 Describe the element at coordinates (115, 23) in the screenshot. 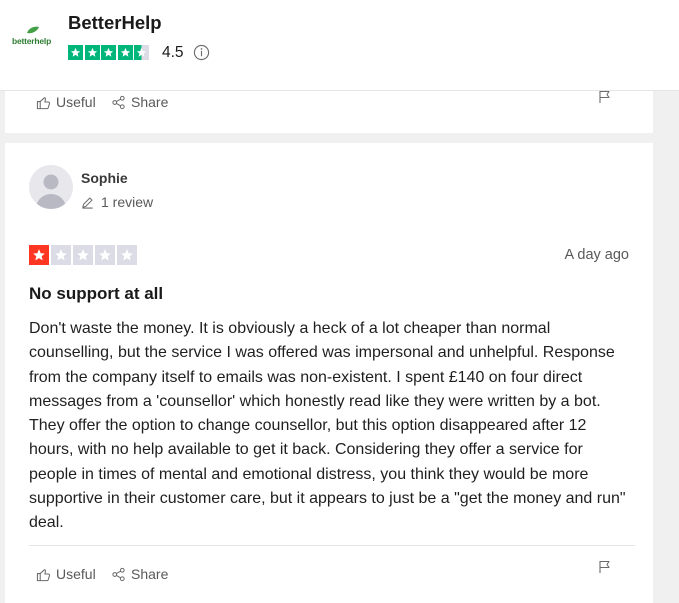

I see `company-name: BetterHelp` at that location.